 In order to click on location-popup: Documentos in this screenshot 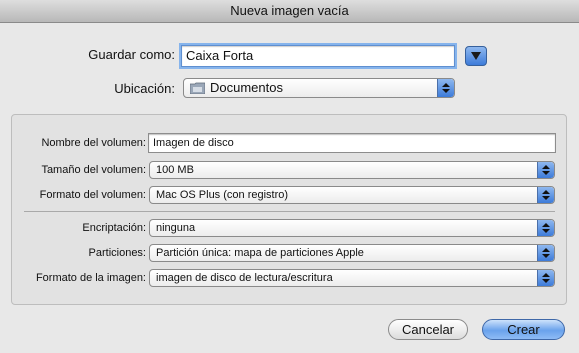, I will do `click(319, 88)`.